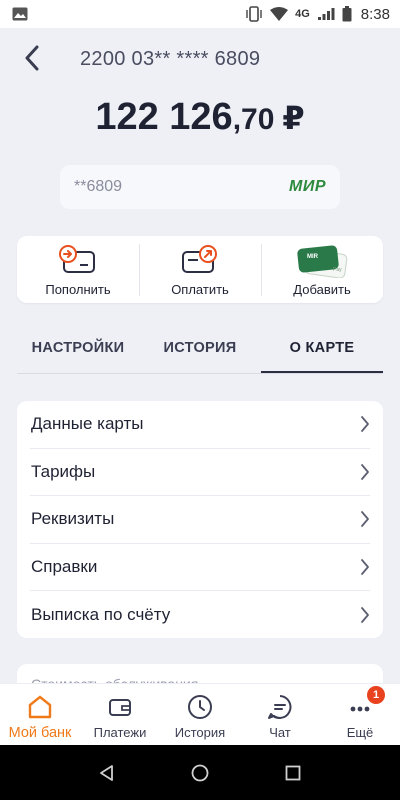  I want to click on home-circle-icon, so click(200, 773).